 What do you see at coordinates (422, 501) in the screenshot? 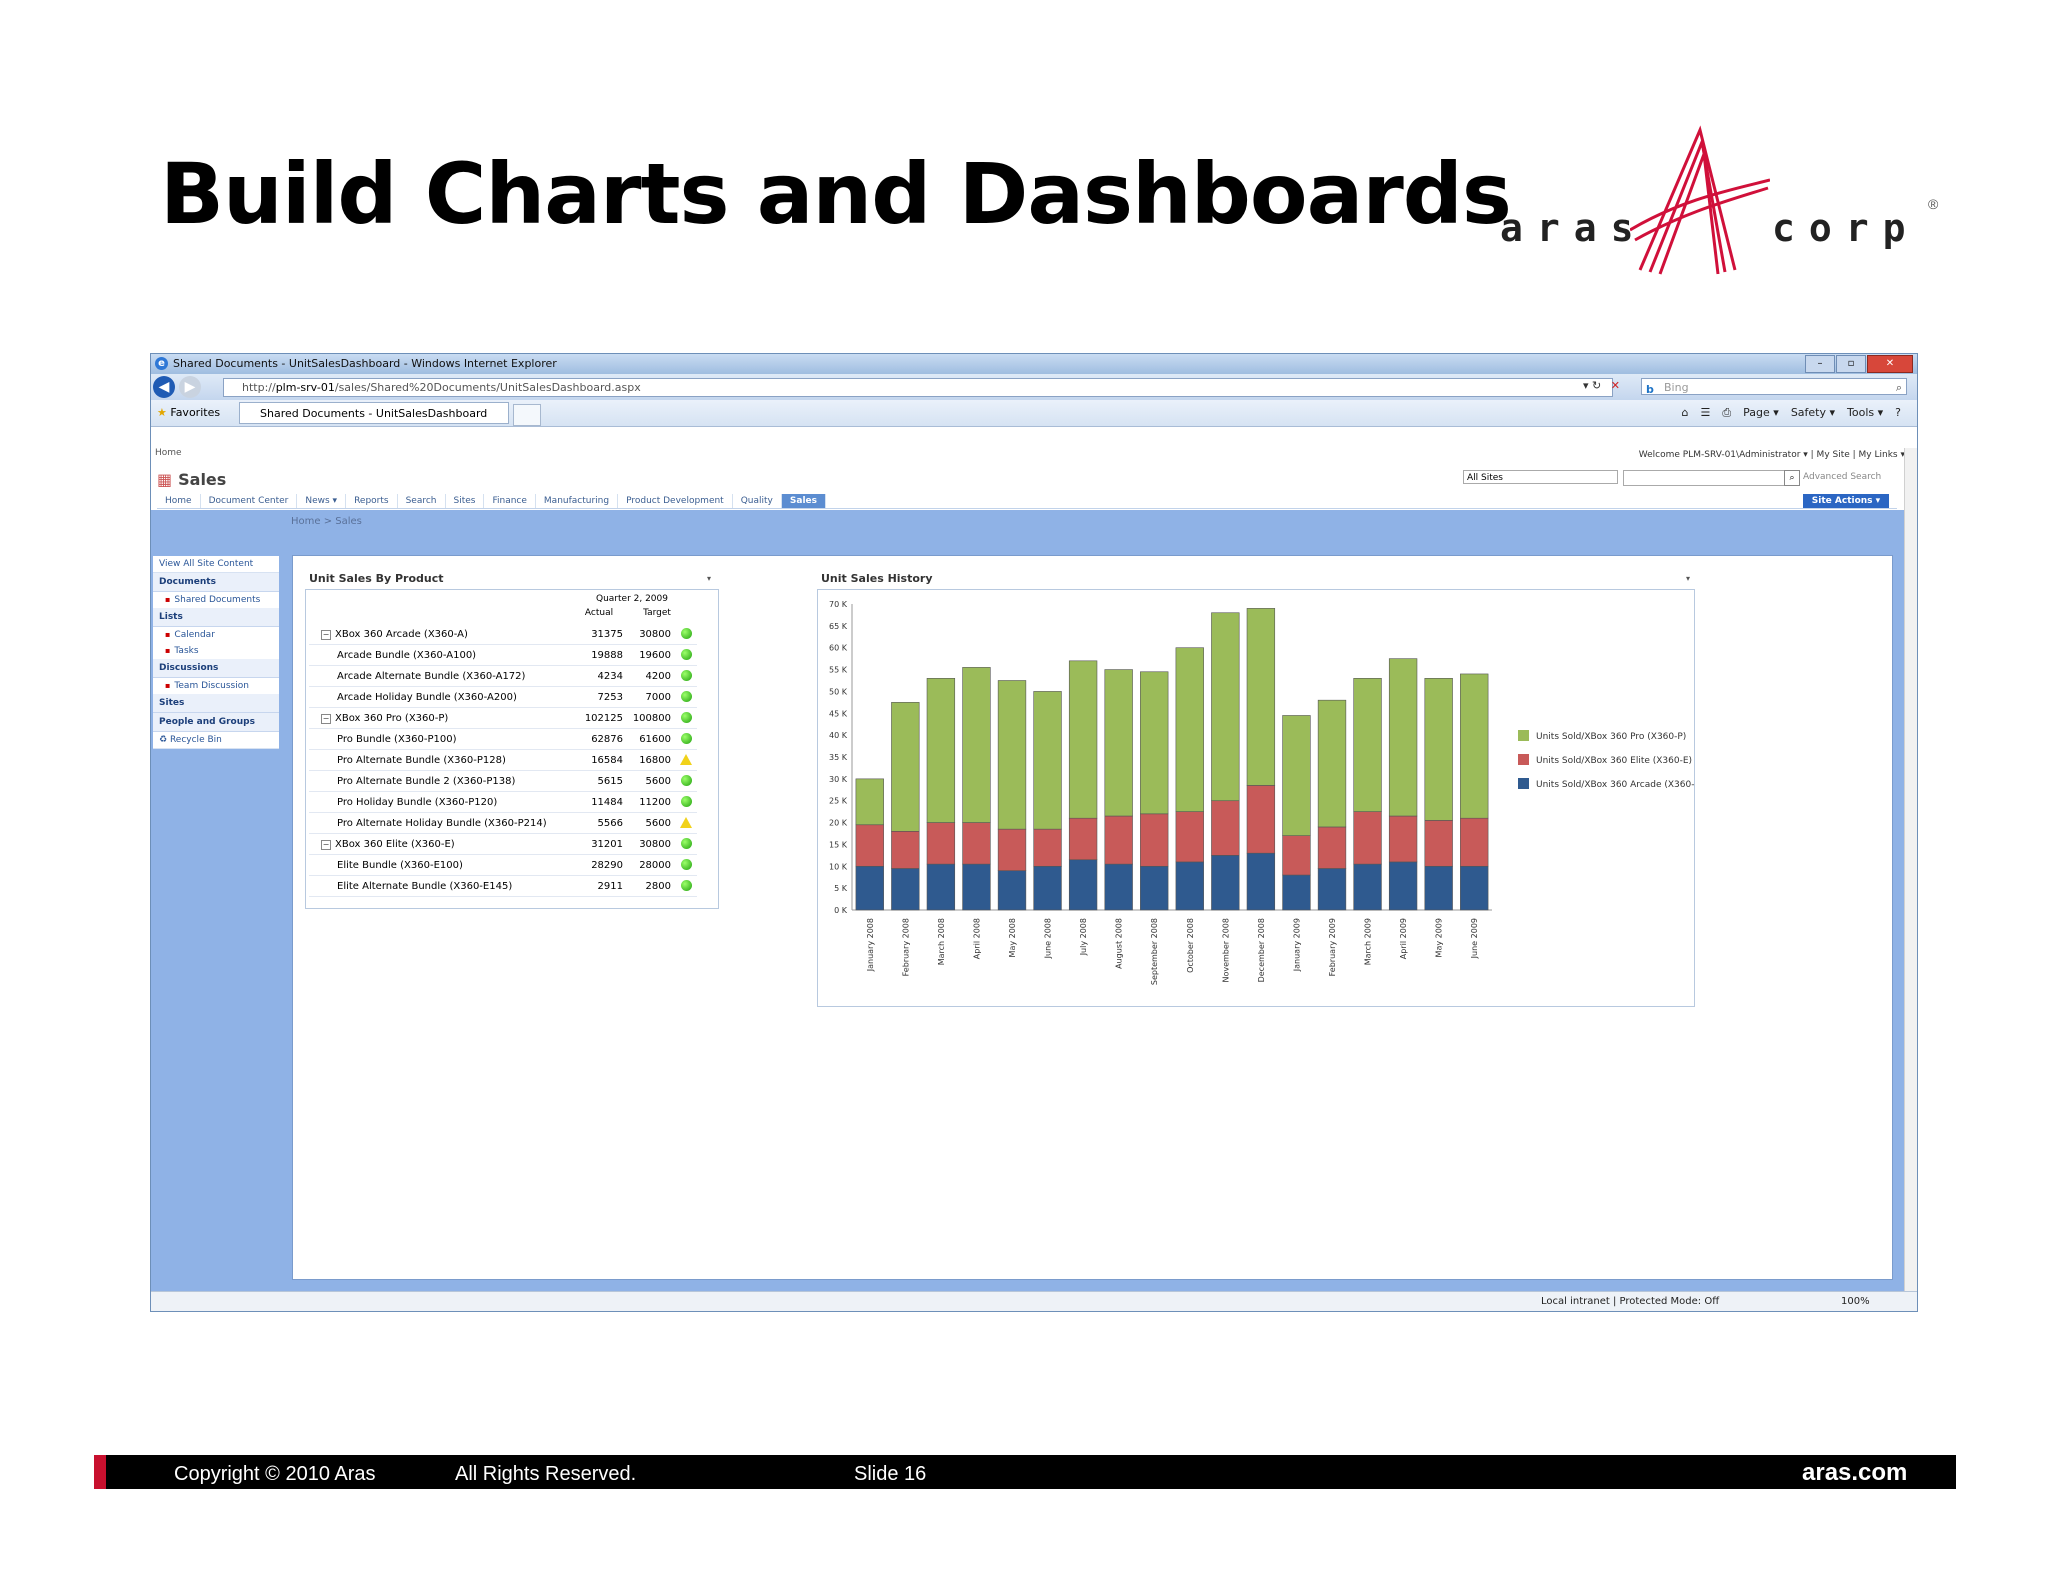
I see `nav-search: Search` at bounding box center [422, 501].